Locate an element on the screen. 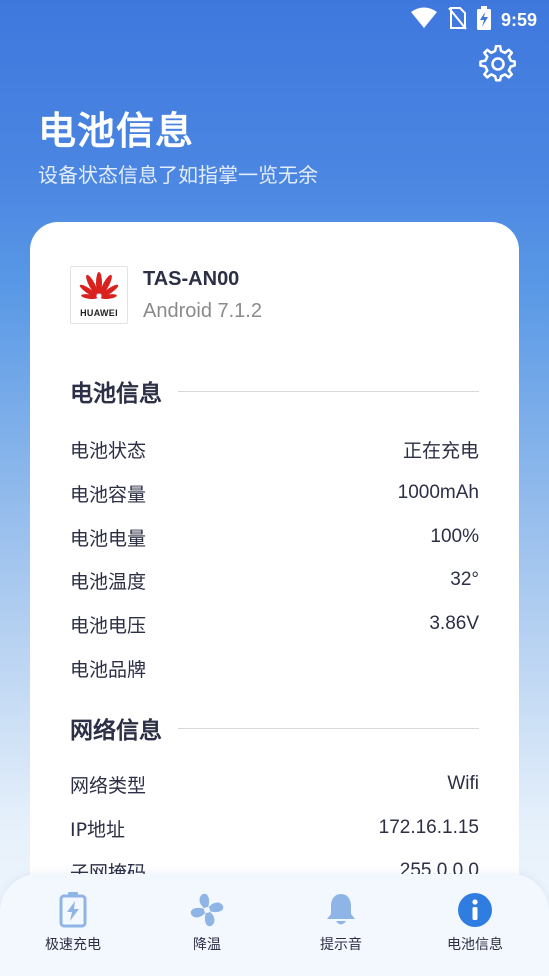 The image size is (549, 976). nav-item-cooling: 降温 is located at coordinates (207, 923).